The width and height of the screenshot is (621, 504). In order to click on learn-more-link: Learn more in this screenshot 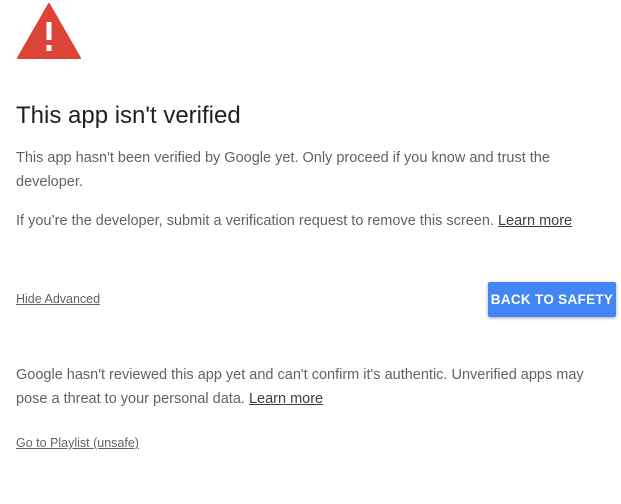, I will do `click(535, 221)`.